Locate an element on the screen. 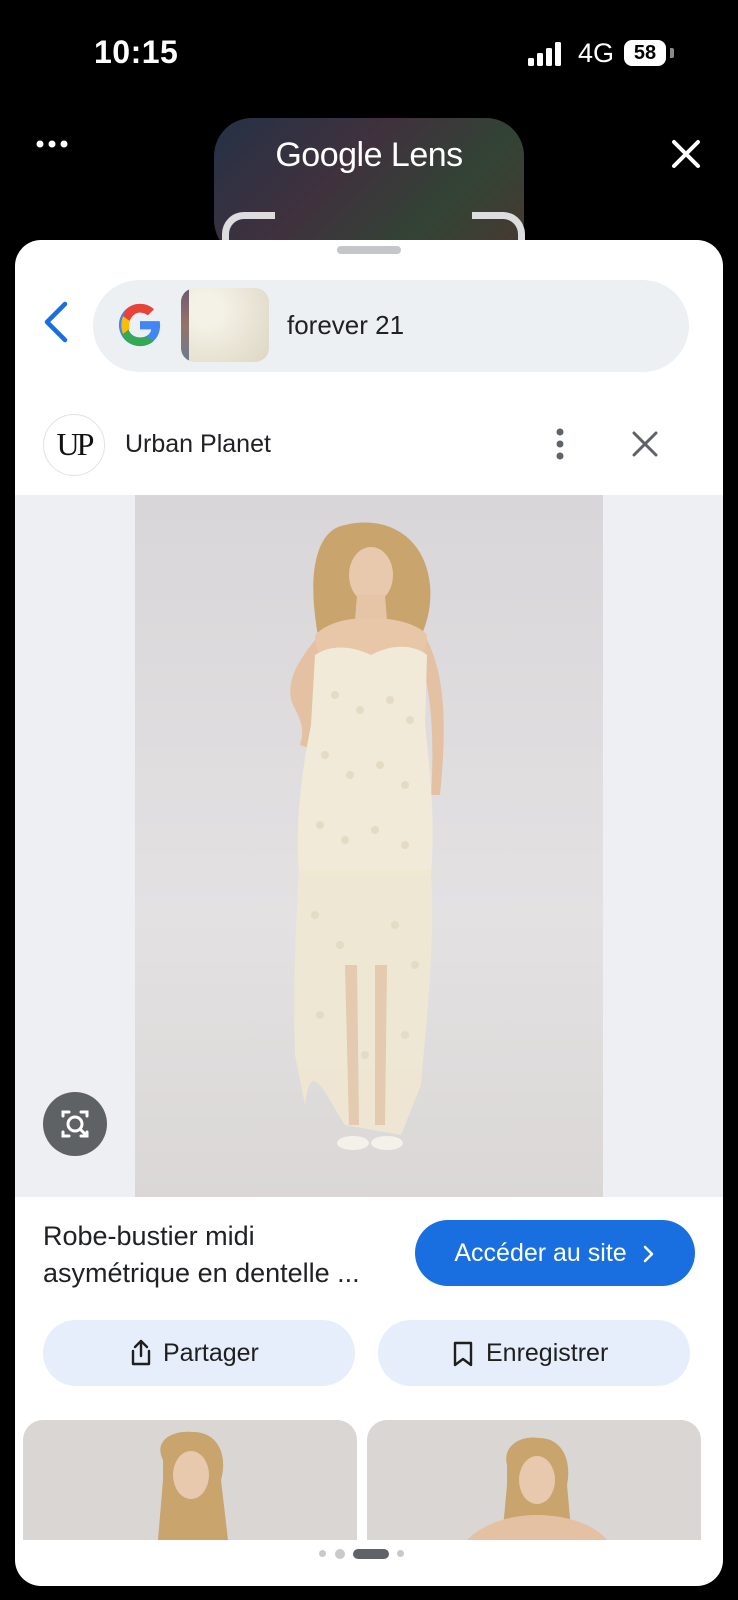  share-button: Partager is located at coordinates (199, 1353).